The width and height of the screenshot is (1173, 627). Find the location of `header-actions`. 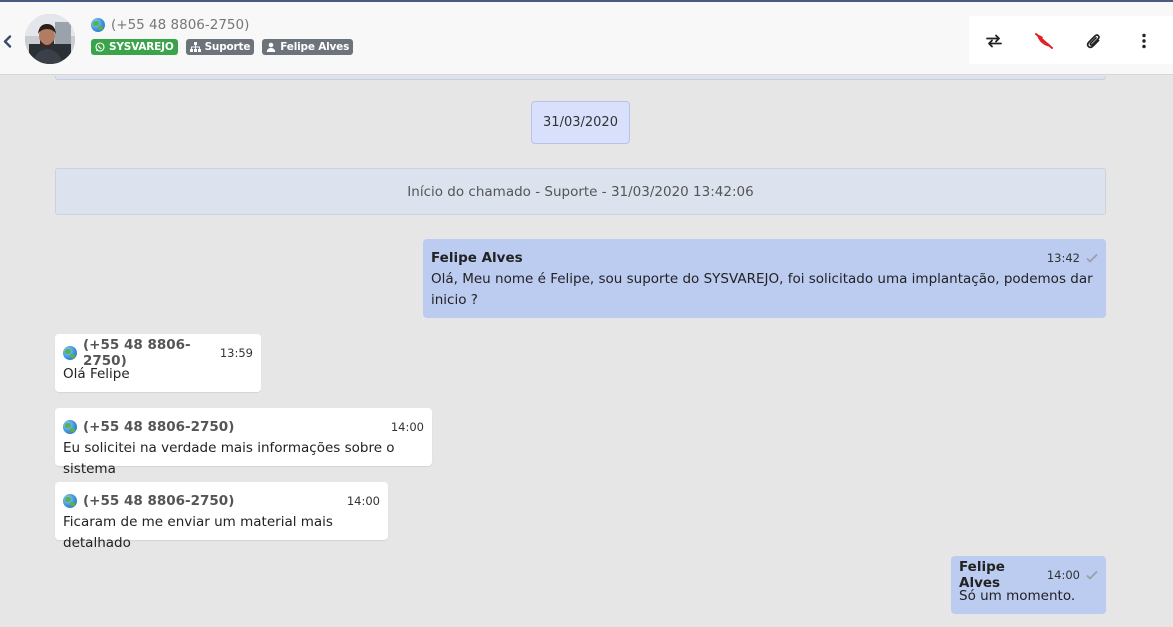

header-actions is located at coordinates (1071, 40).